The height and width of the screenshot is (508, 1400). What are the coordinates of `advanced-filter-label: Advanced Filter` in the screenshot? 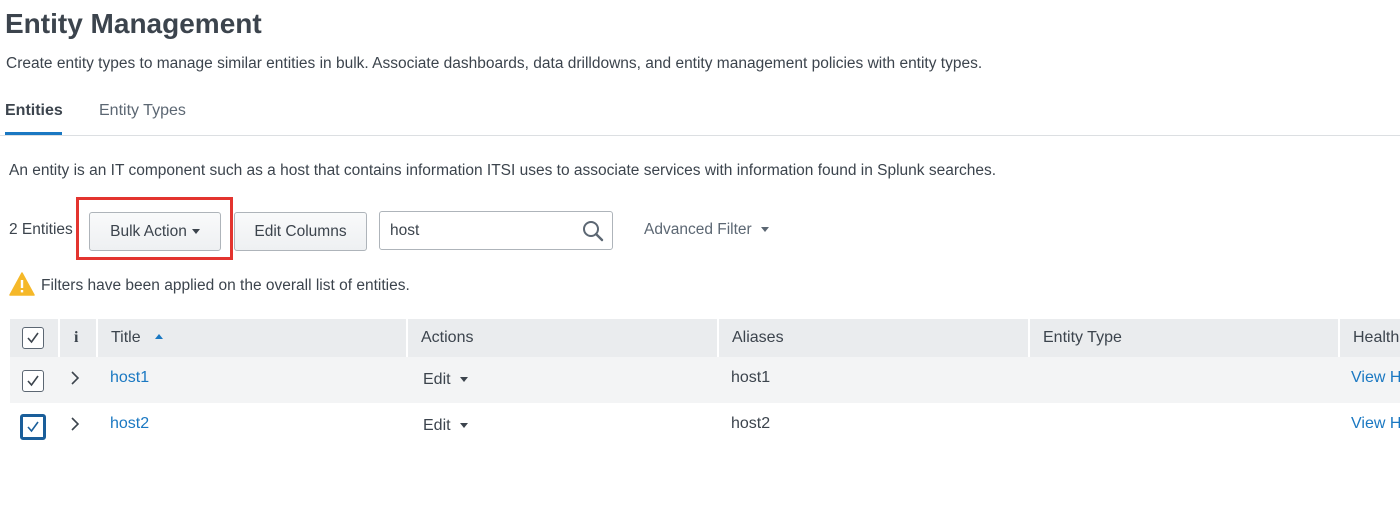 It's located at (698, 229).